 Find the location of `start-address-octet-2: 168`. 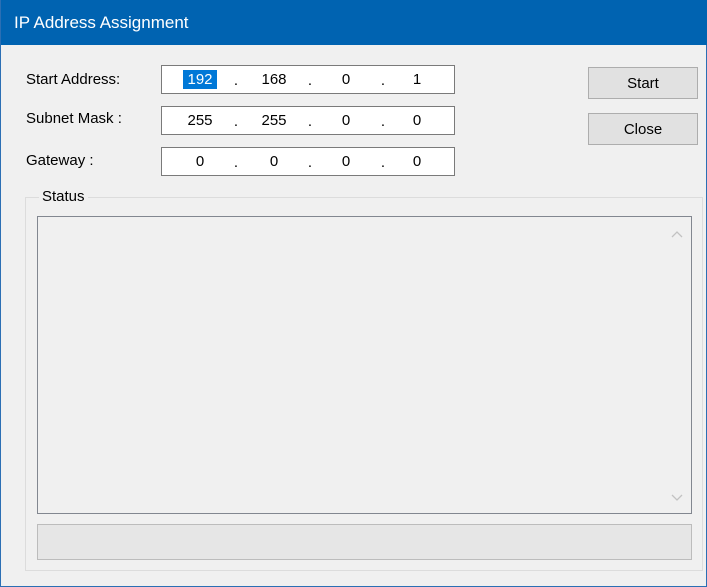

start-address-octet-2: 168 is located at coordinates (274, 79).